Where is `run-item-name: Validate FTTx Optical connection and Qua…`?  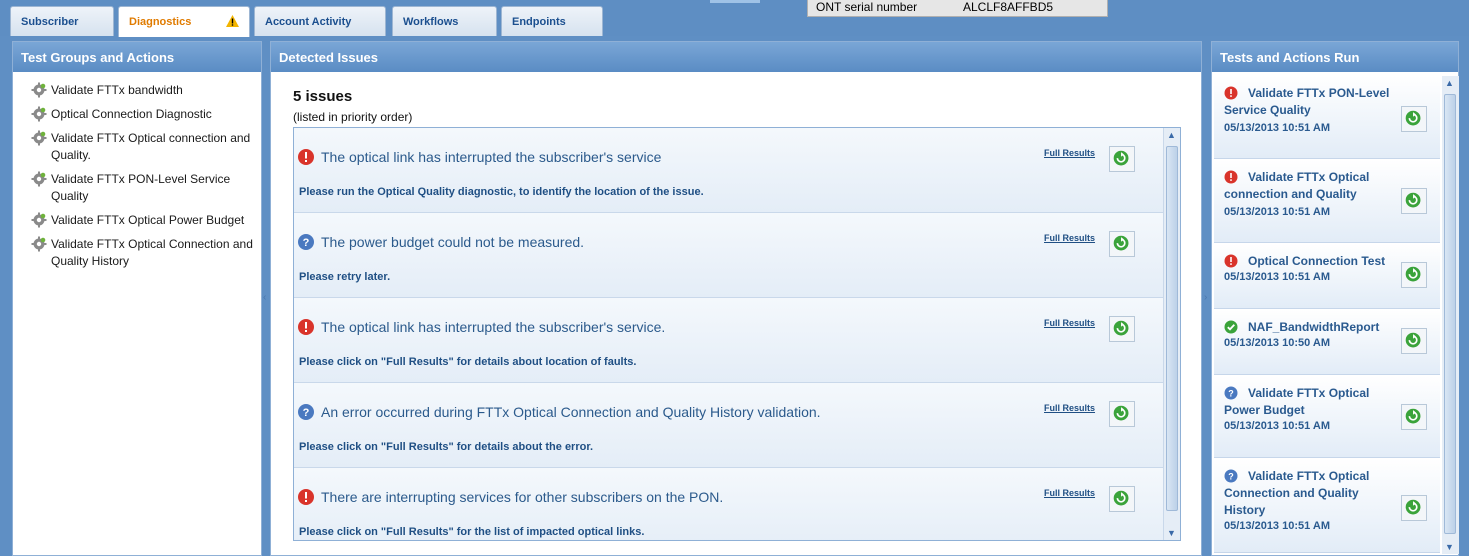 run-item-name: Validate FTTx Optical connection and Qua… is located at coordinates (1297, 185).